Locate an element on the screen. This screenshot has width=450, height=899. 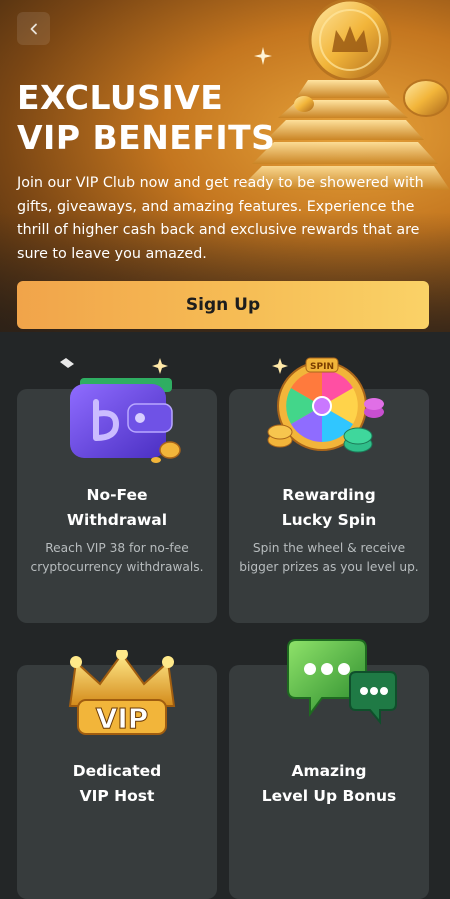
back-button is located at coordinates (33, 28).